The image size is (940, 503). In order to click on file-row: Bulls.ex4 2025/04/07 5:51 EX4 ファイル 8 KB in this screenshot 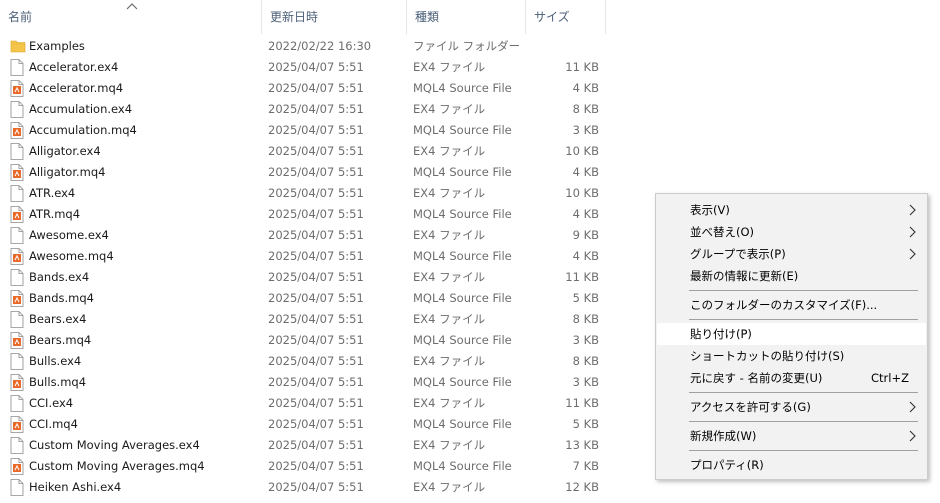, I will do `click(303, 361)`.